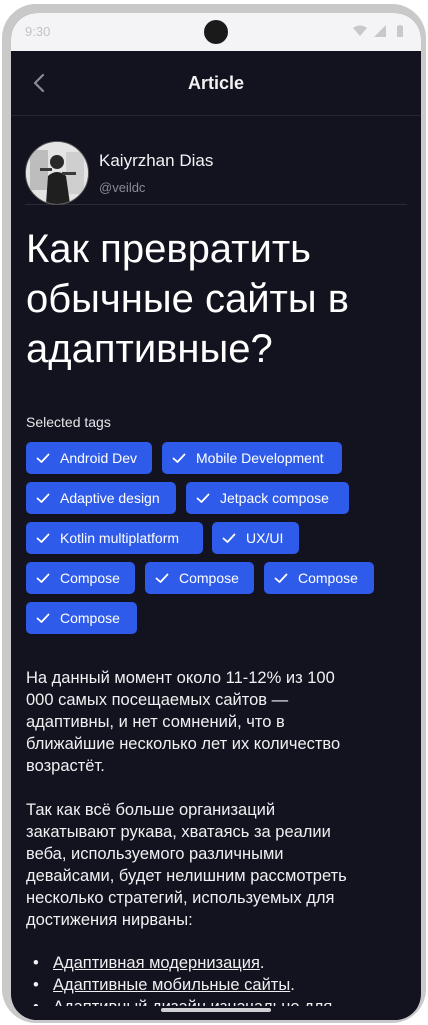 The width and height of the screenshot is (428, 1025). I want to click on title-line: обычные сайты в, so click(187, 299).